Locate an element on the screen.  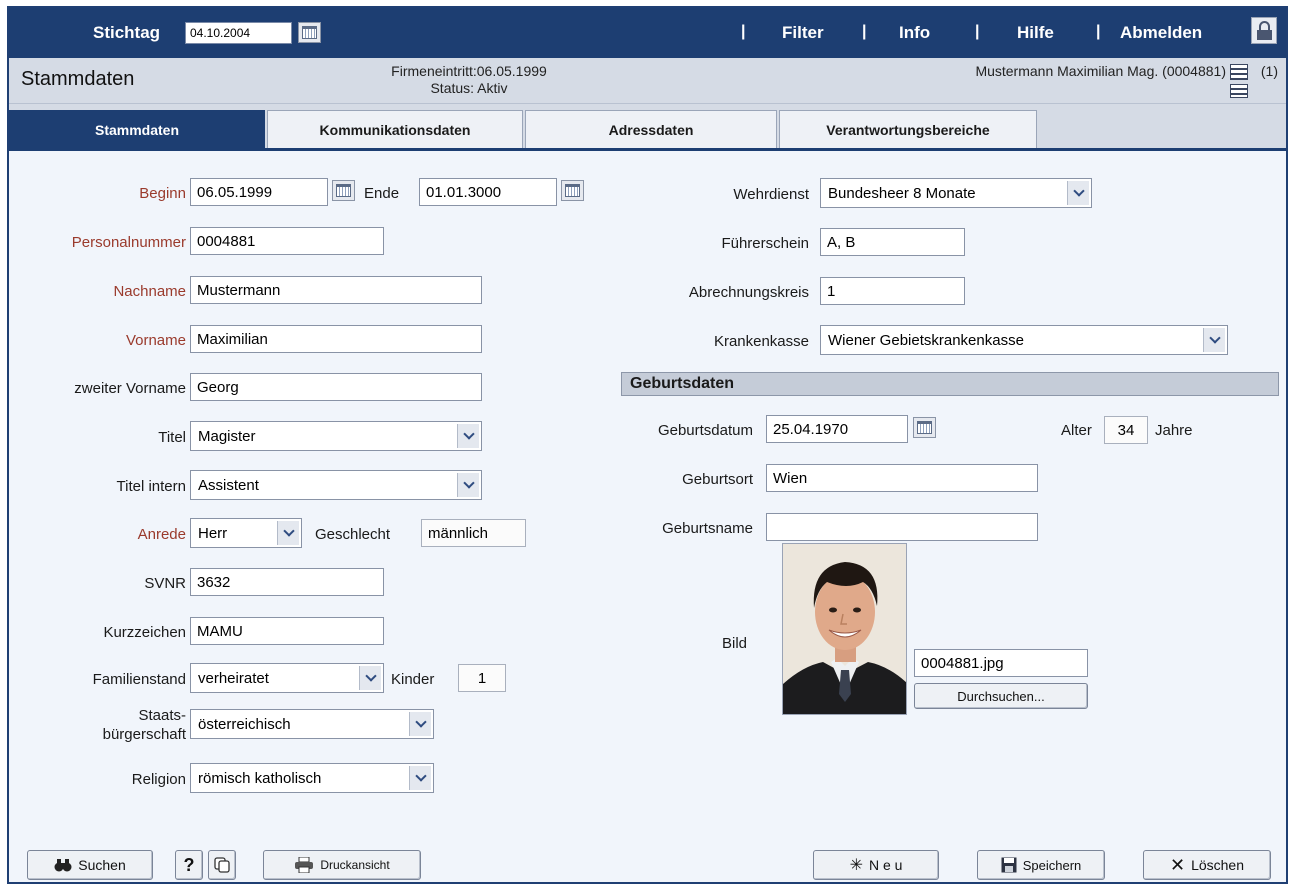
tab-stammdaten: Stammdaten is located at coordinates (137, 129).